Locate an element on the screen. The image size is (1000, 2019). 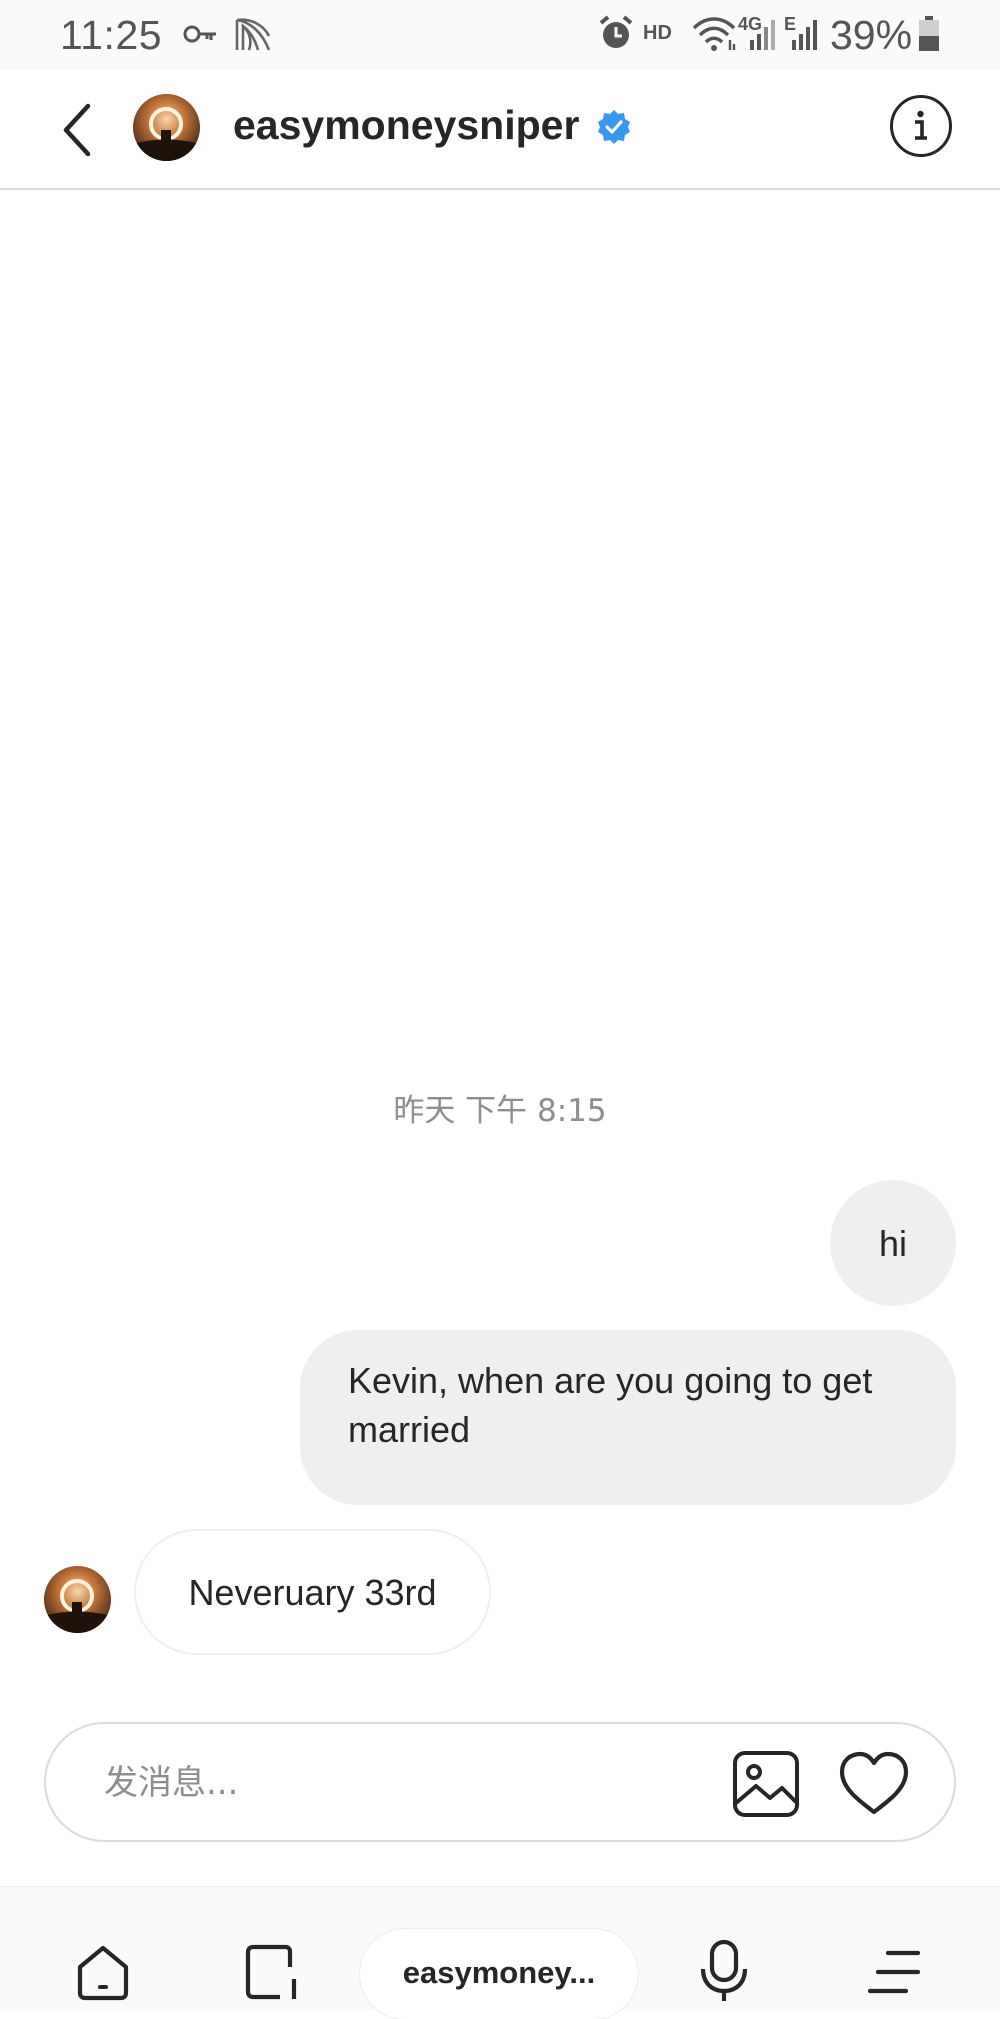
sent-message-bubble: Kevin, when are you going to get married is located at coordinates (628, 1417).